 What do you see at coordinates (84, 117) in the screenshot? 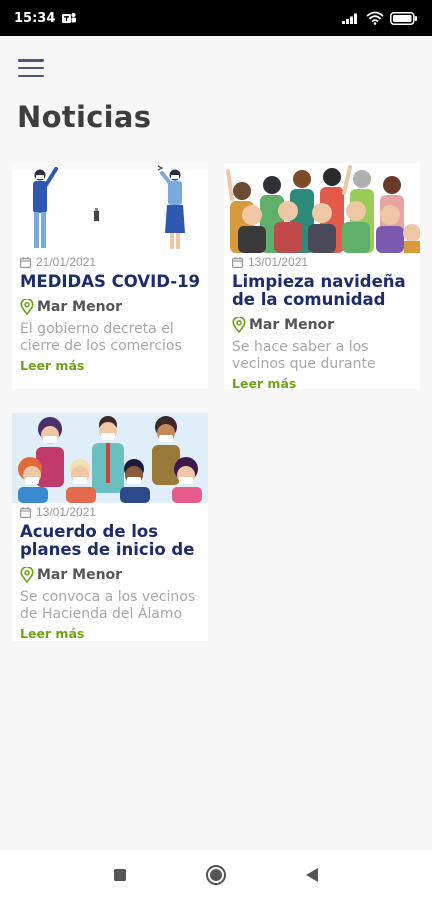
I see `page-title: Noticias` at bounding box center [84, 117].